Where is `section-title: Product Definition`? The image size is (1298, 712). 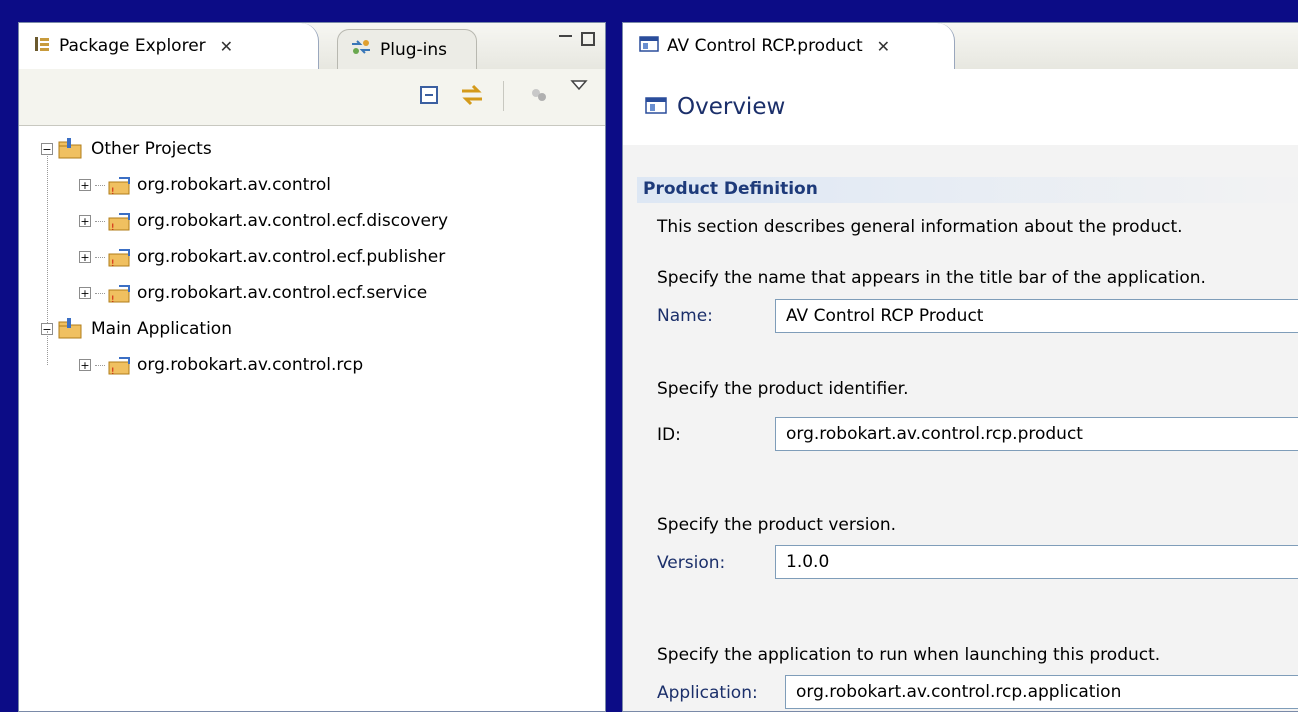 section-title: Product Definition is located at coordinates (730, 189).